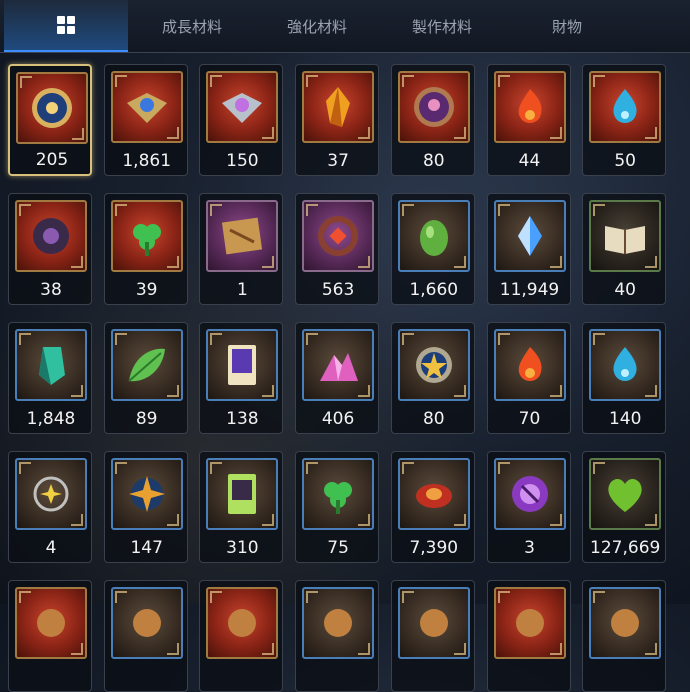 This screenshot has width=690, height=692. I want to click on item-count: 1,848, so click(51, 419).